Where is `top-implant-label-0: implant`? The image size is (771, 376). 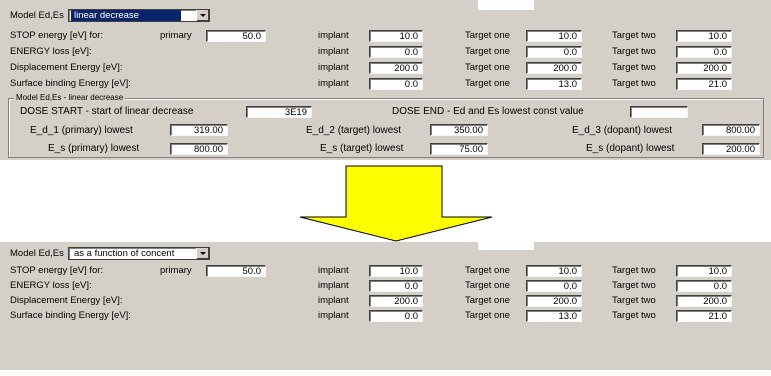 top-implant-label-0: implant is located at coordinates (333, 35).